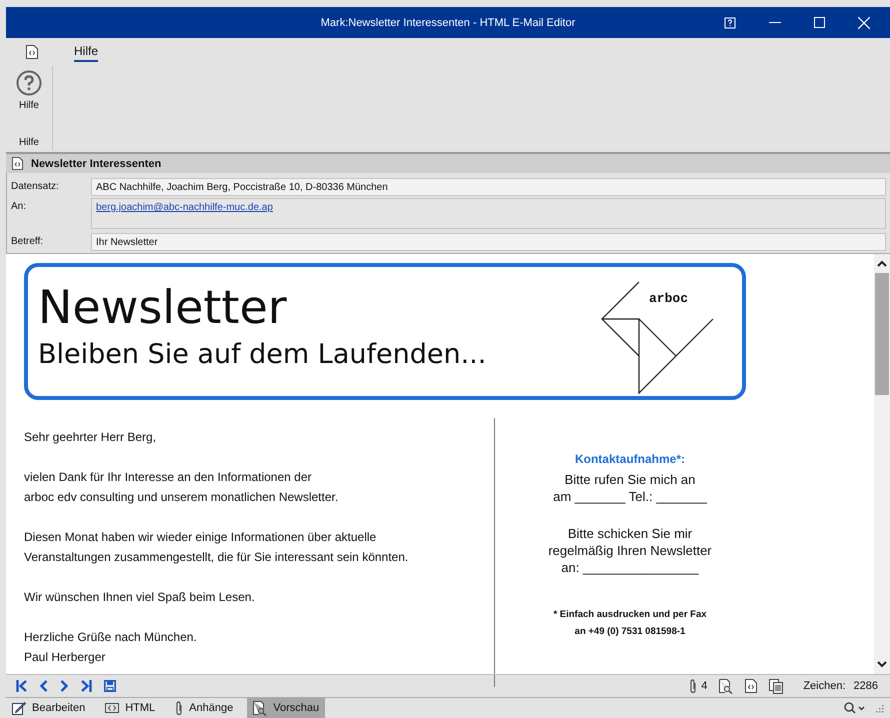 This screenshot has height=718, width=890. I want to click on help-icon, so click(730, 22).